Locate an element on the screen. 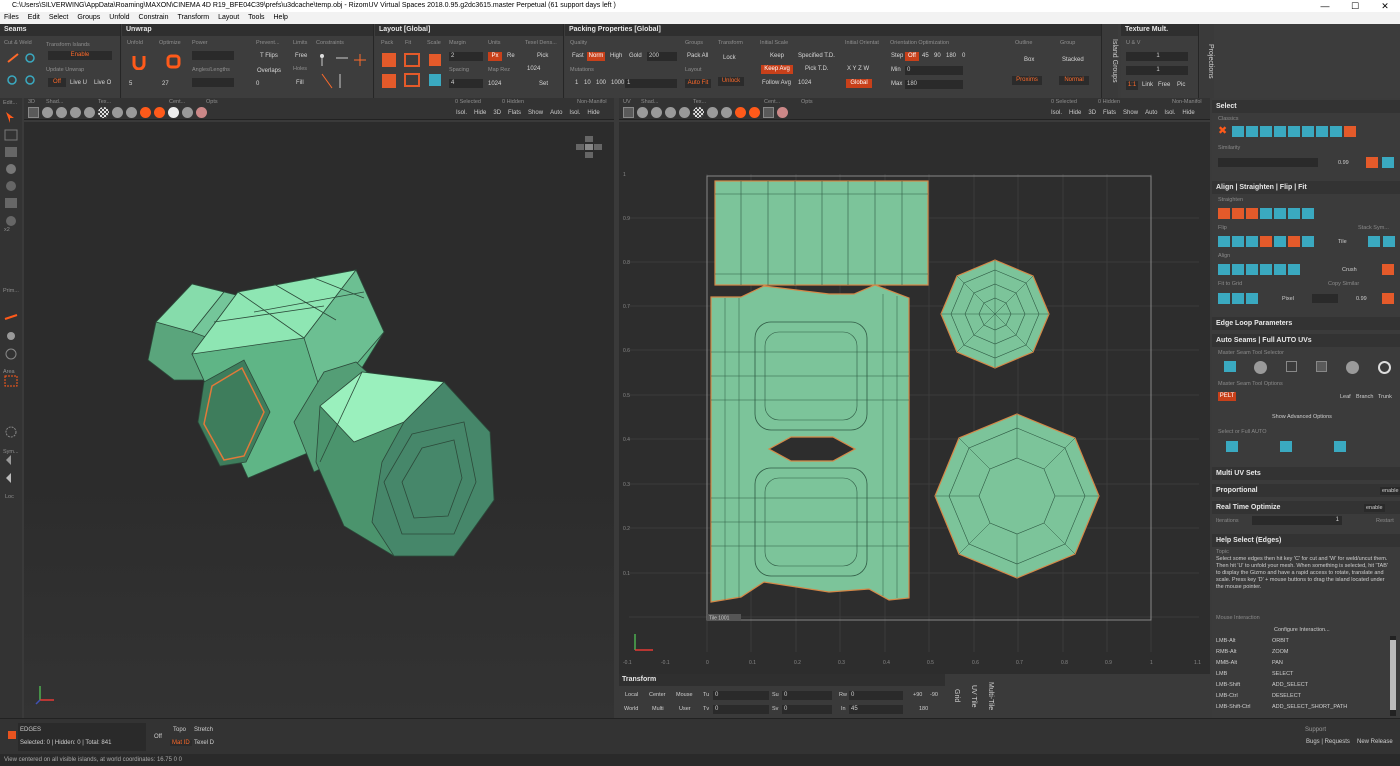  copy-similar-slider is located at coordinates (1325, 298).